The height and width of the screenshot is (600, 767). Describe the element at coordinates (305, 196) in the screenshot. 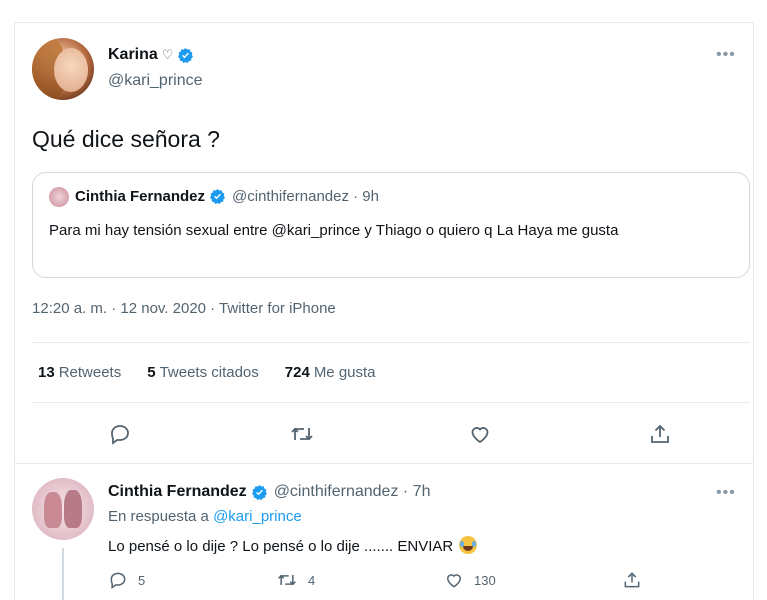

I see `quote-author-handle: @cinthifernandez · 9h` at that location.